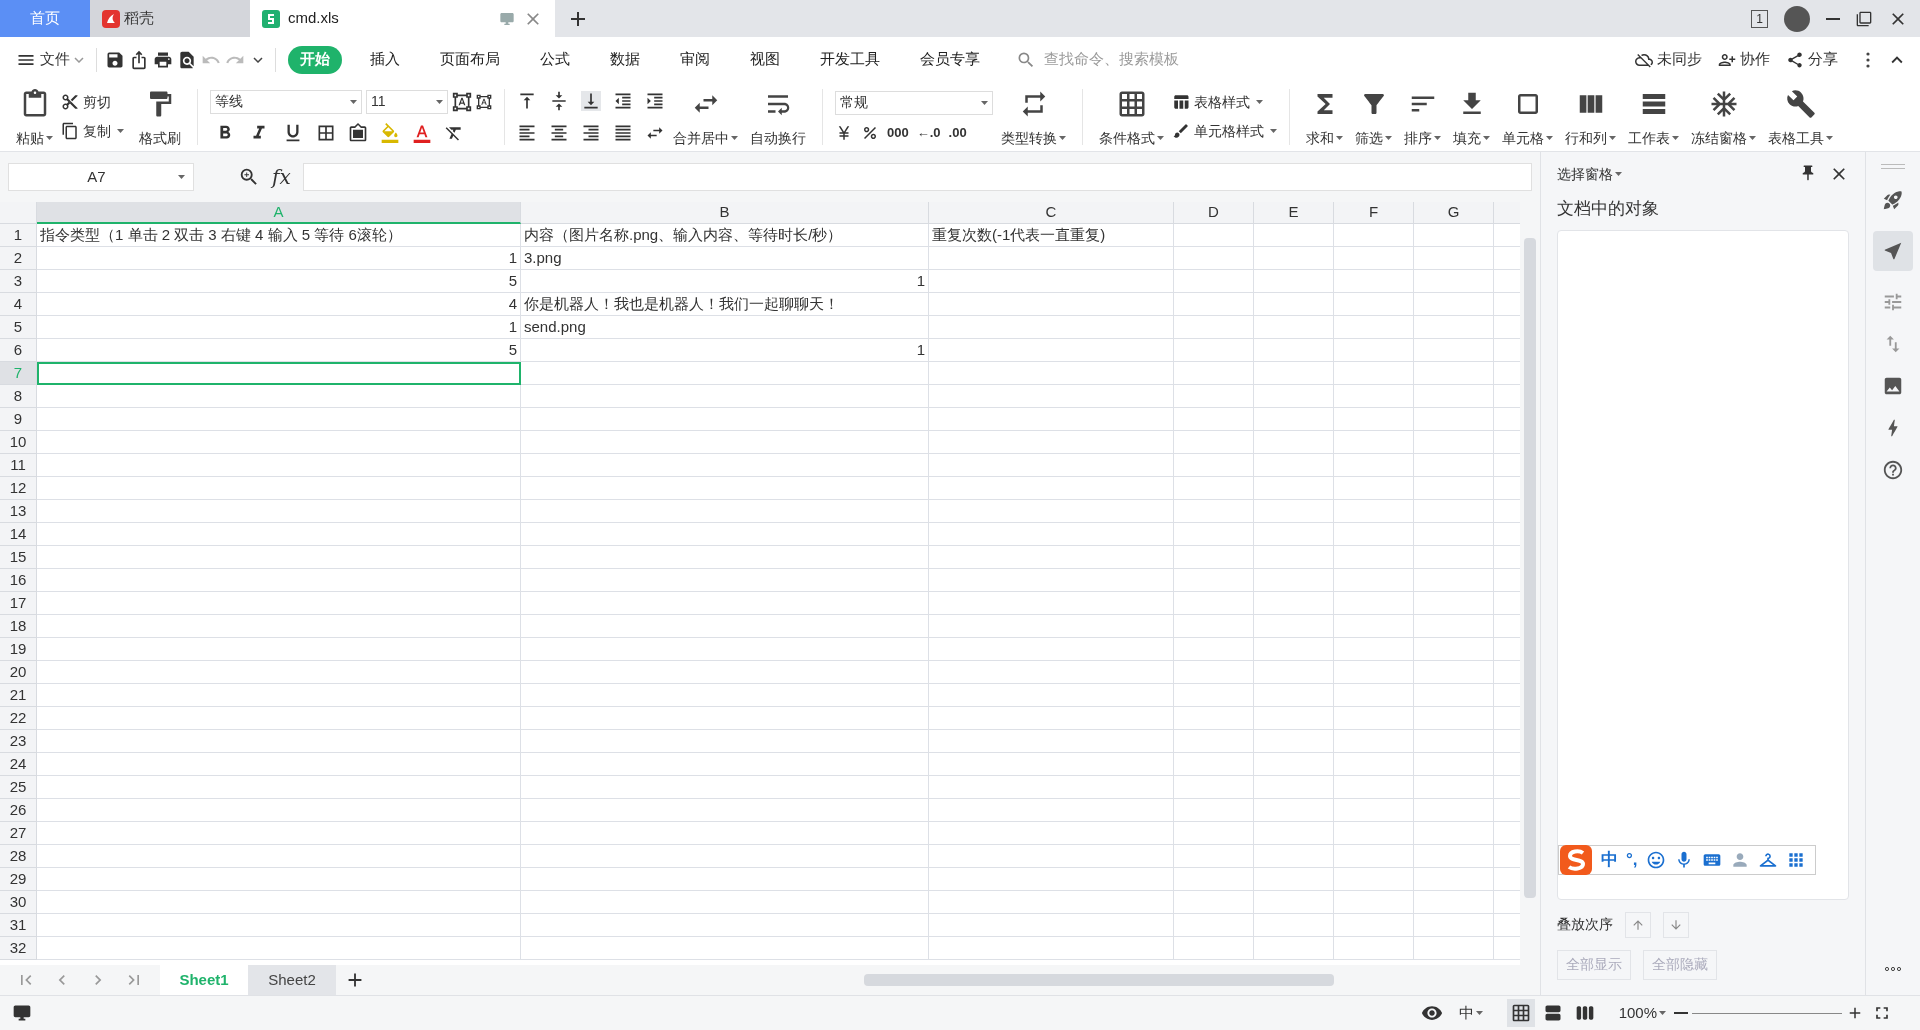 The image size is (1920, 1030). Describe the element at coordinates (281, 177) in the screenshot. I see `function-label: fx` at that location.